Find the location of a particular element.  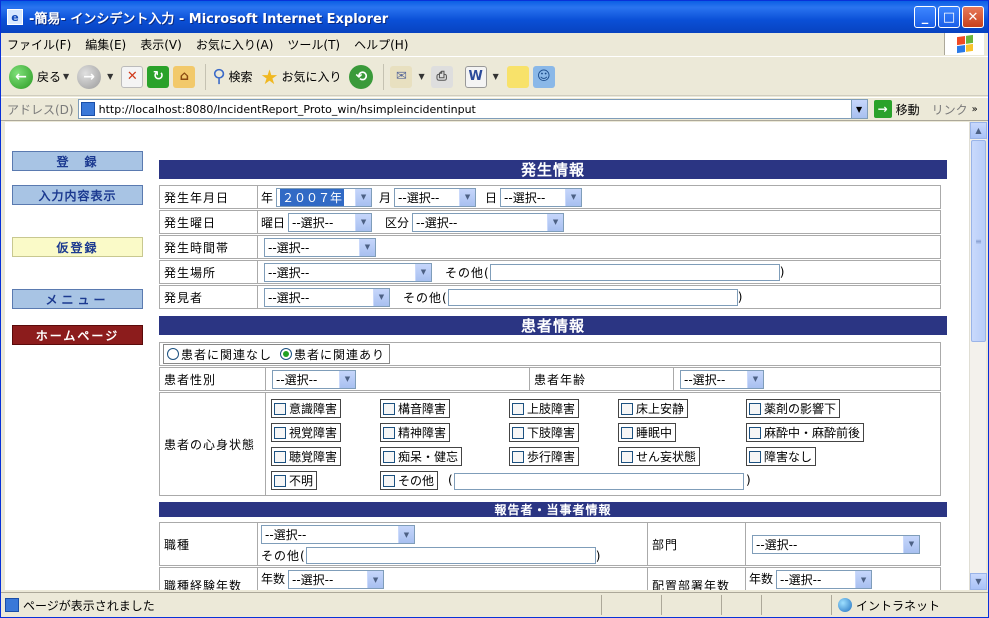

place-select: --選択-- ▼ is located at coordinates (348, 272).